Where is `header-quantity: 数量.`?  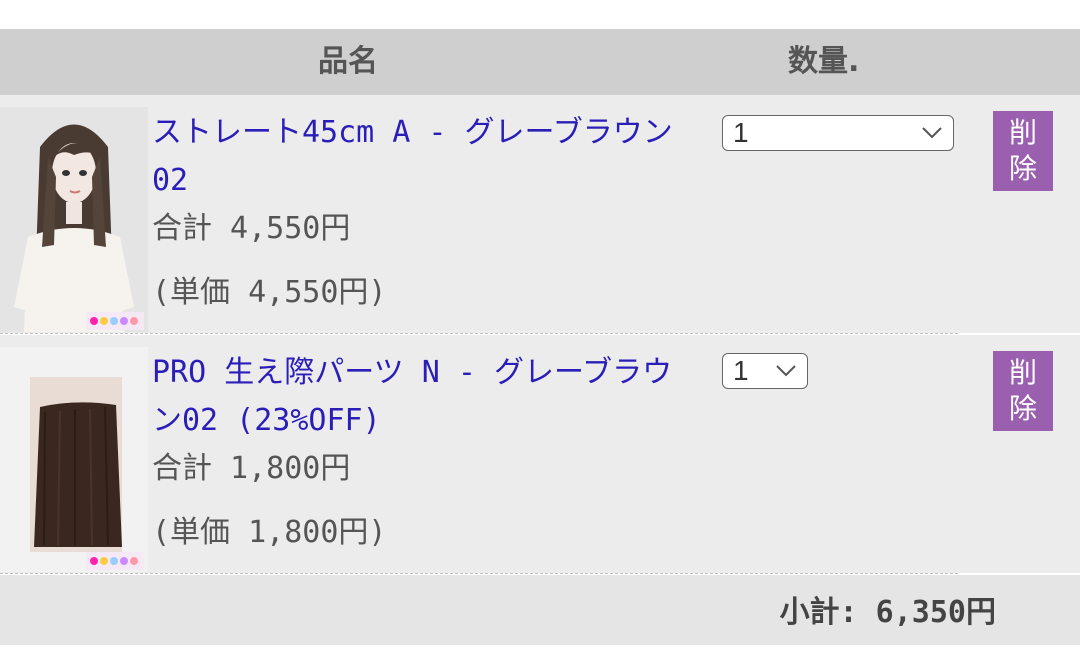 header-quantity: 数量. is located at coordinates (824, 61).